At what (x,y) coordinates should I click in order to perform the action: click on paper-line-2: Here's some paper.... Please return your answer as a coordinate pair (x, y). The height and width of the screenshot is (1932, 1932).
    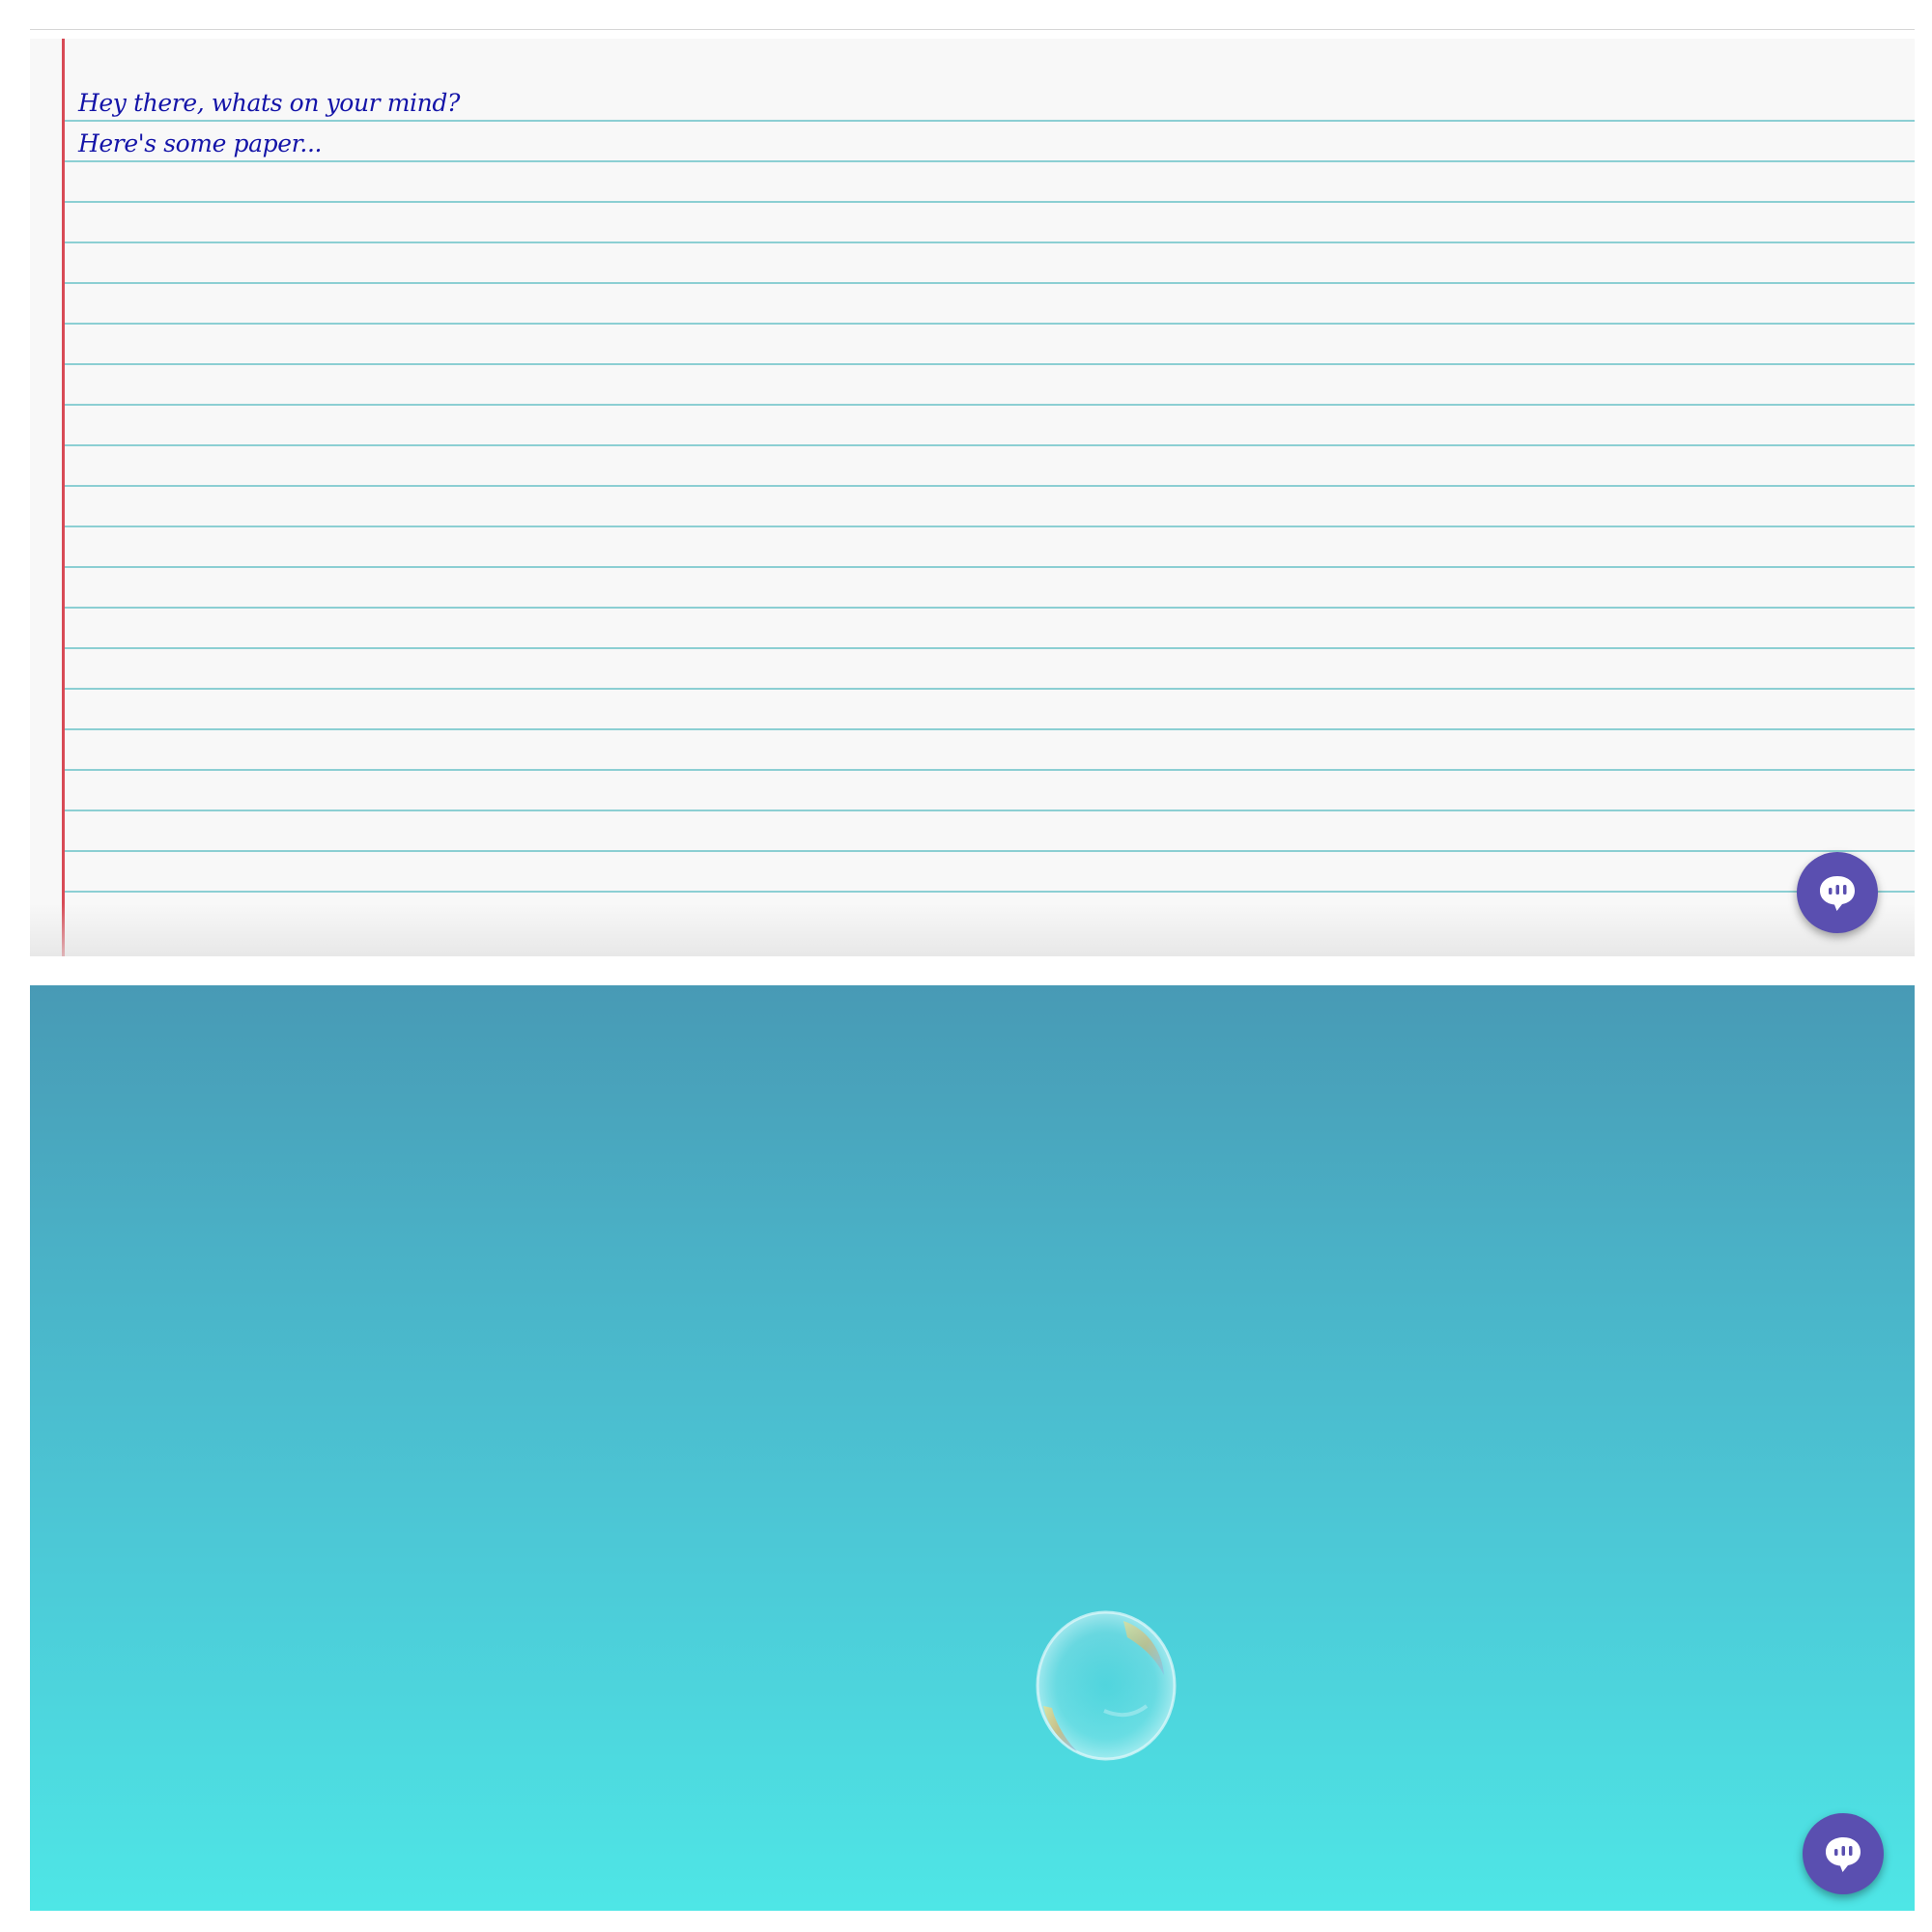
    Looking at the image, I should click on (200, 143).